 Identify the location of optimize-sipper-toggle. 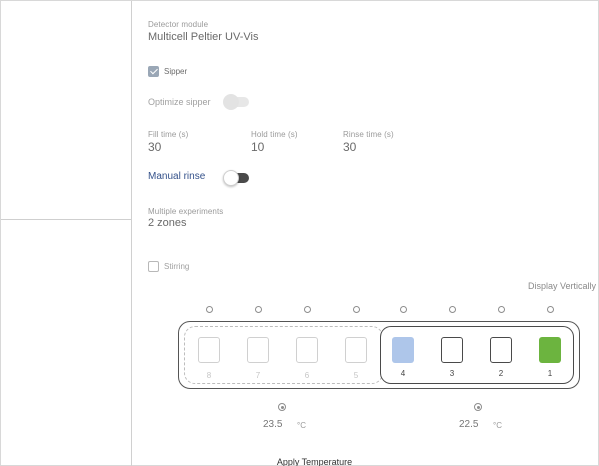
(236, 102).